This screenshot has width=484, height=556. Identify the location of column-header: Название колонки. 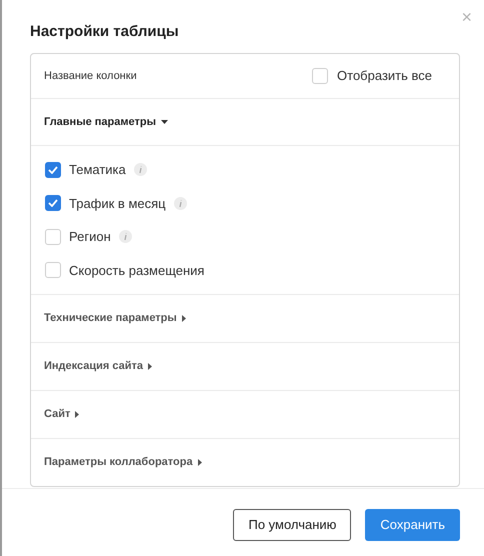
(90, 76).